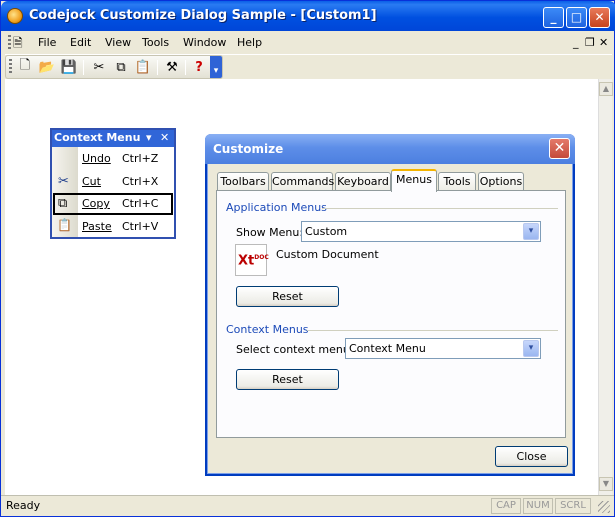 This screenshot has width=615, height=517. I want to click on menu-bar: 🗎 File Edit View Tools Window Help _ ❐ ✕, so click(308, 43).